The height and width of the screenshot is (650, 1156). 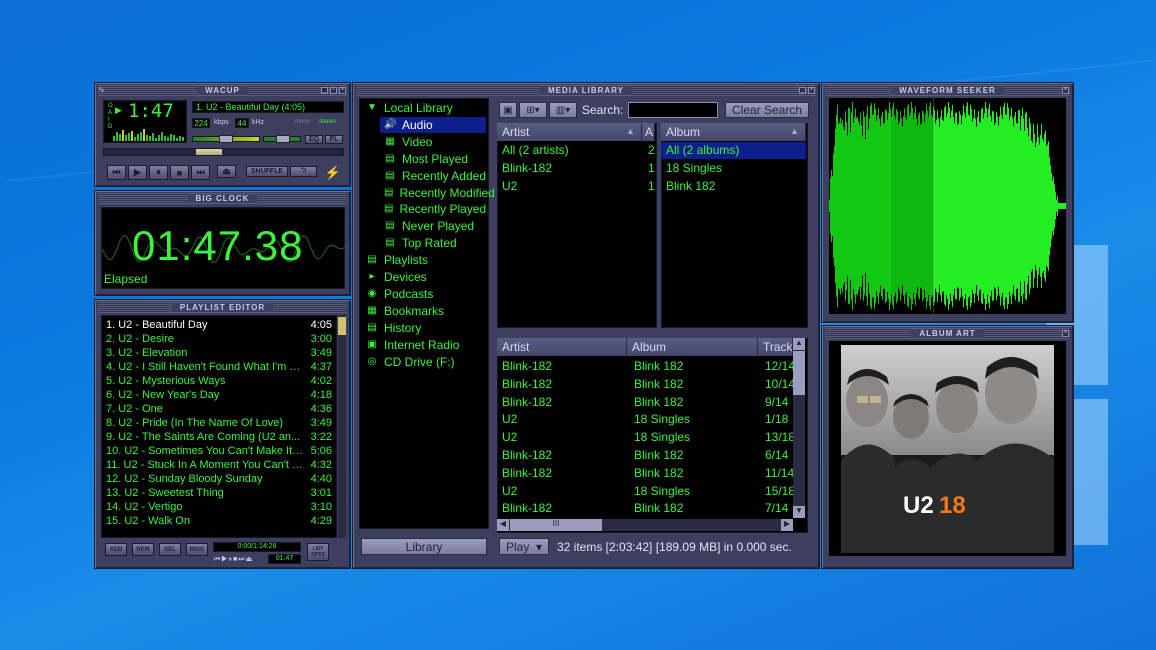 I want to click on playlist-titlebar: PLAYLIST EDITOR, so click(x=222, y=307).